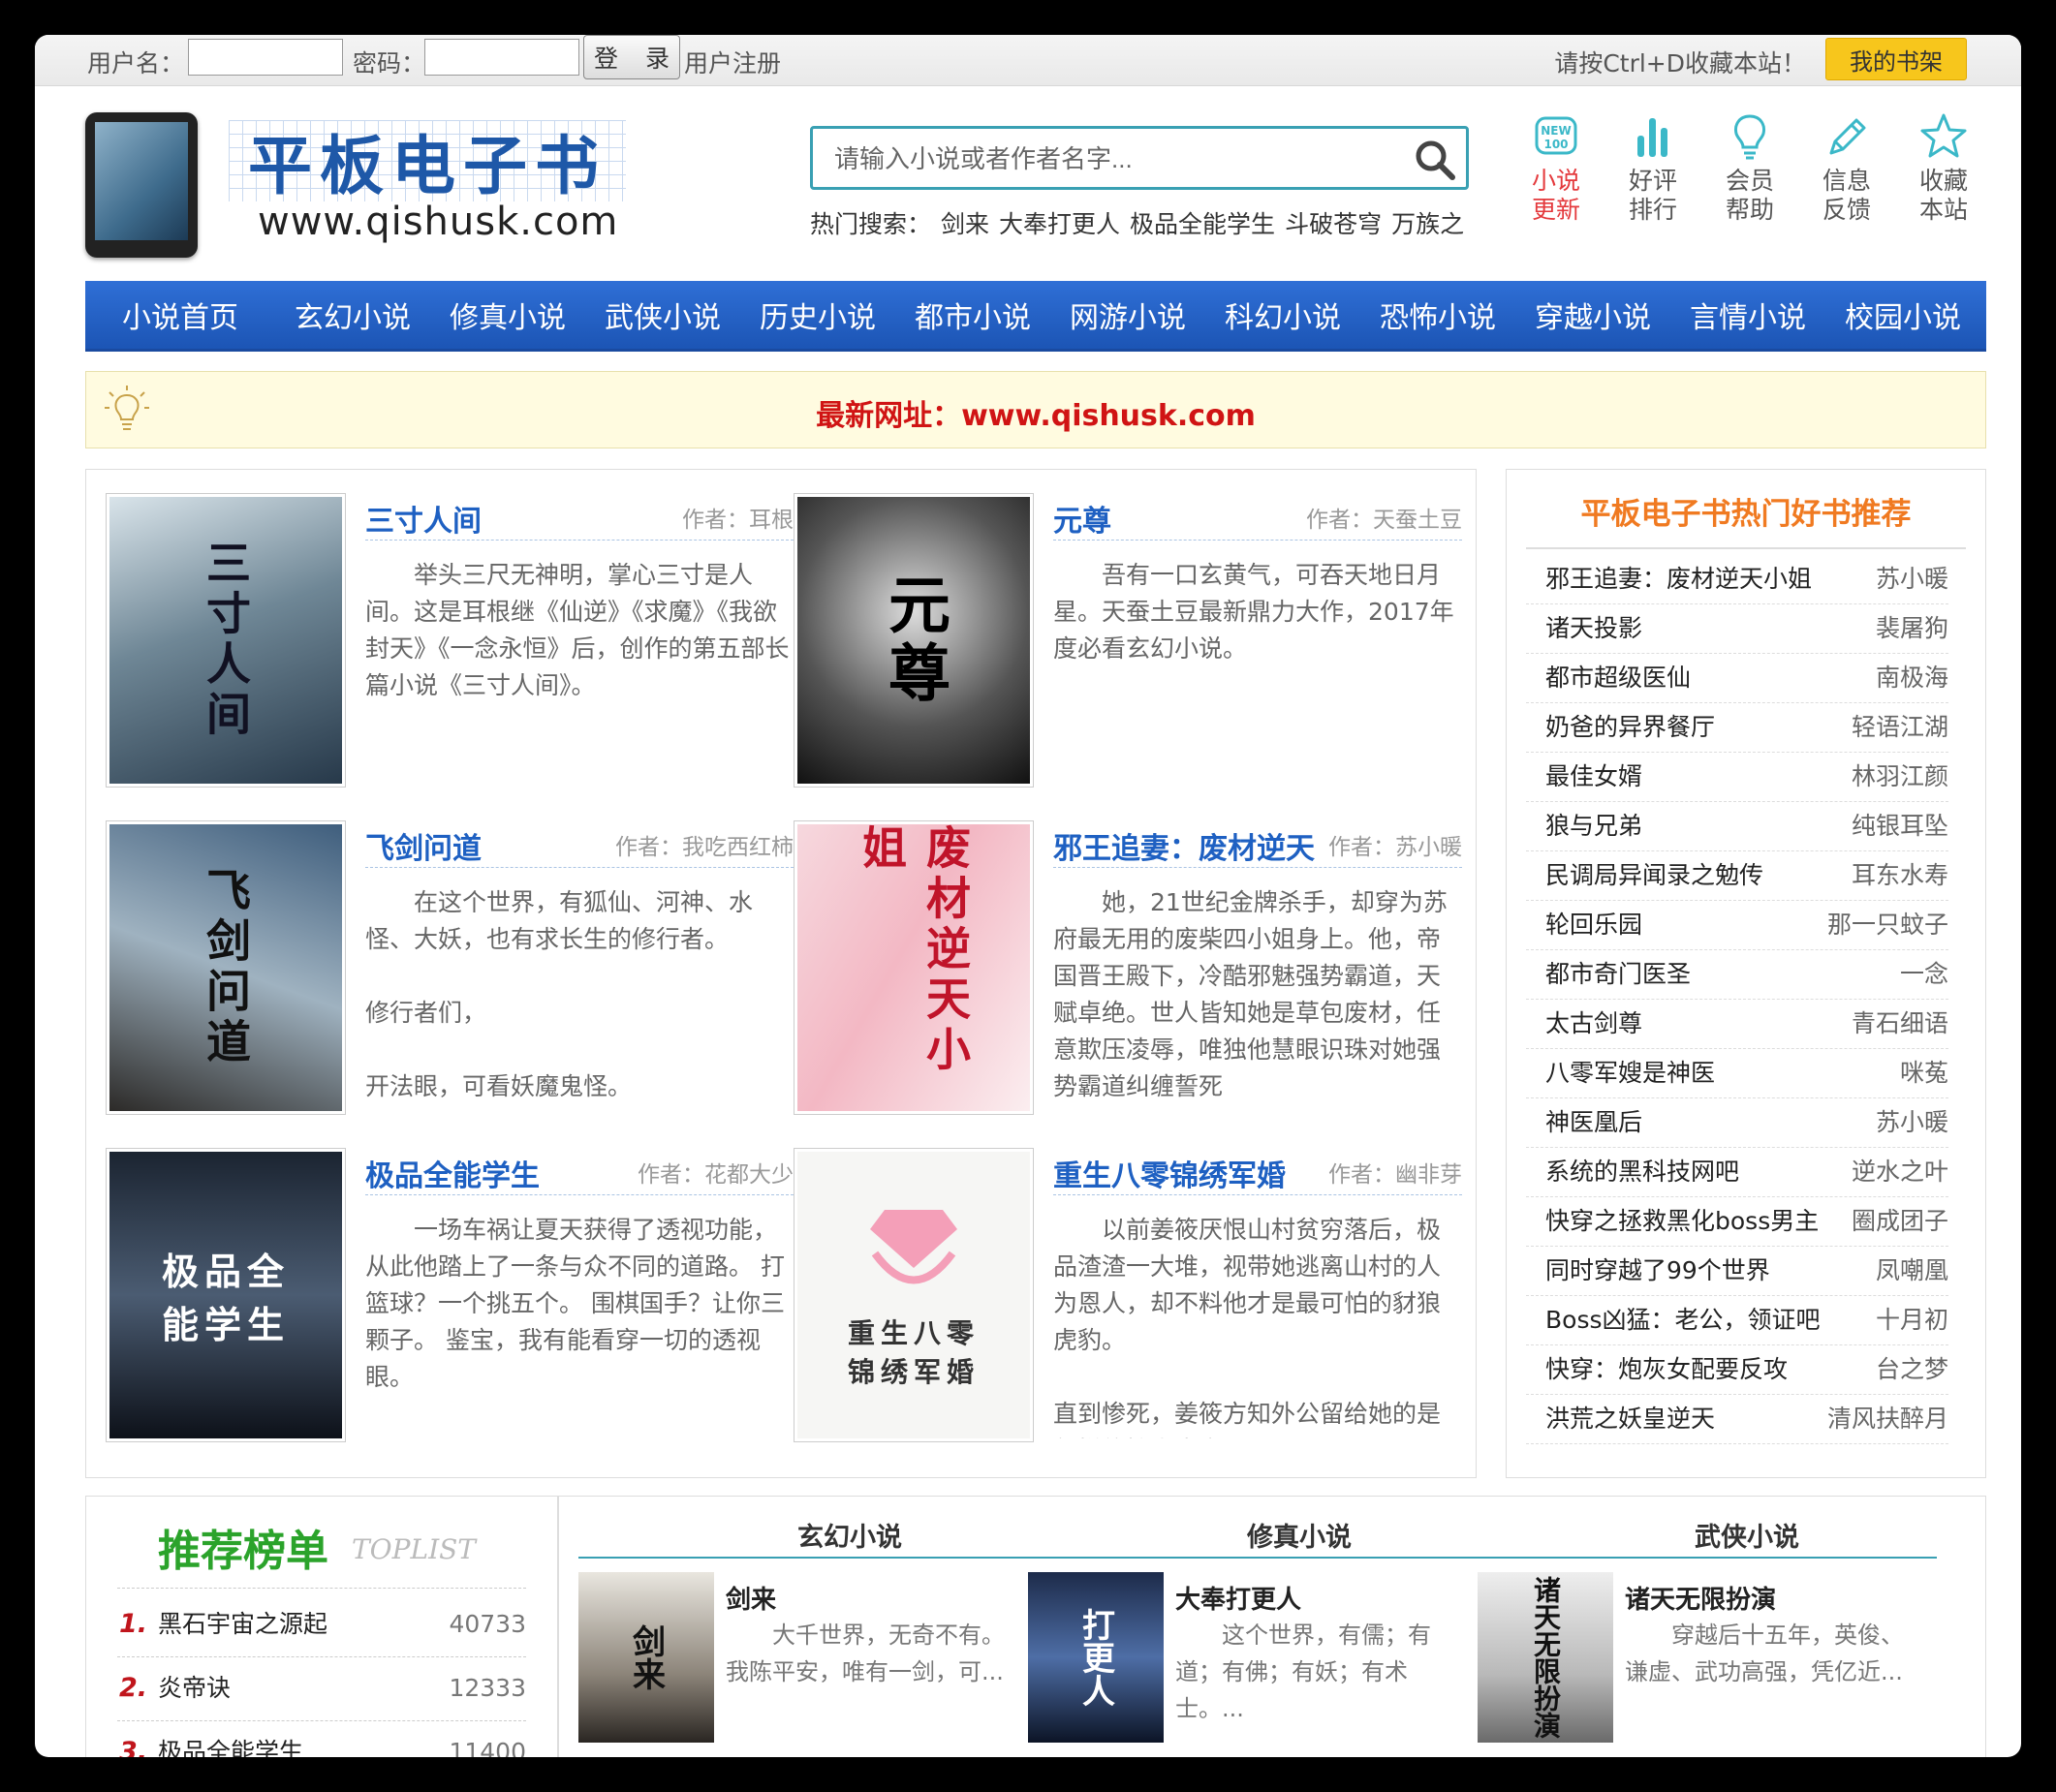 This screenshot has width=2056, height=1792. Describe the element at coordinates (321, 1625) in the screenshot. I see `list-item: 1. 黑石宇宙之源起 40733` at that location.